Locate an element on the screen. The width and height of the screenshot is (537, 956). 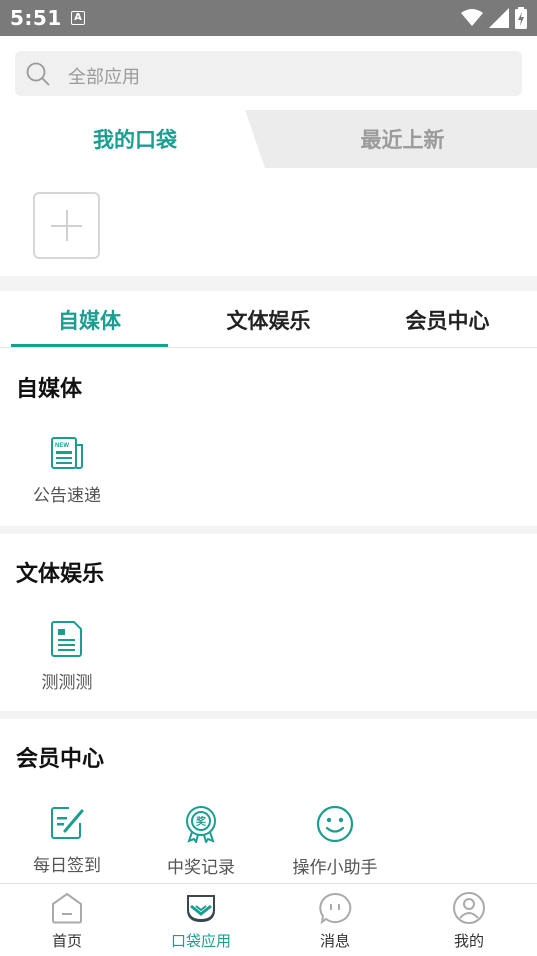
nav-home: 首页 is located at coordinates (67, 921).